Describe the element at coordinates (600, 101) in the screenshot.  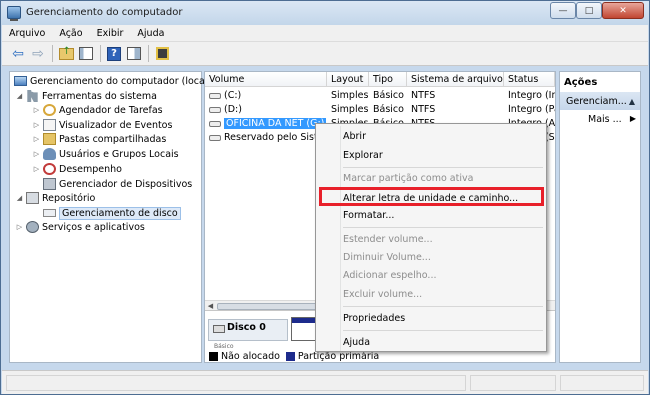
I see `actions-section-disk-management: Gerenciam... ▲` at that location.